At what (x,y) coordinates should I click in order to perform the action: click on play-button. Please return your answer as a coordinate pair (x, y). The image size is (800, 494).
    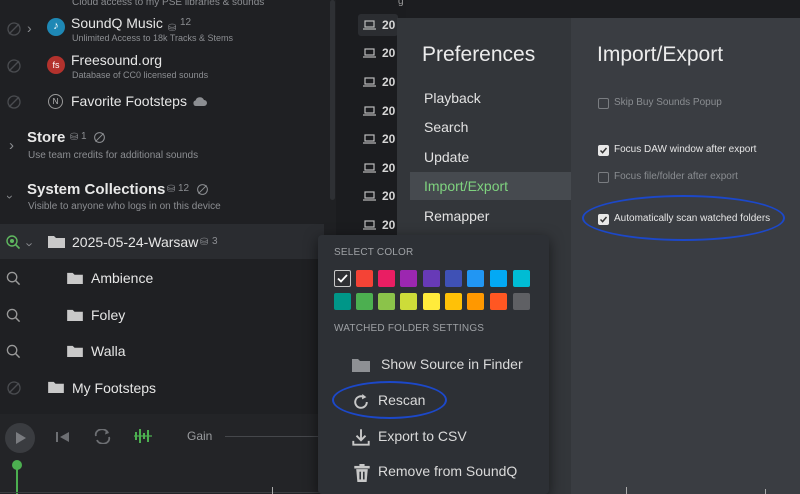
    Looking at the image, I should click on (20, 438).